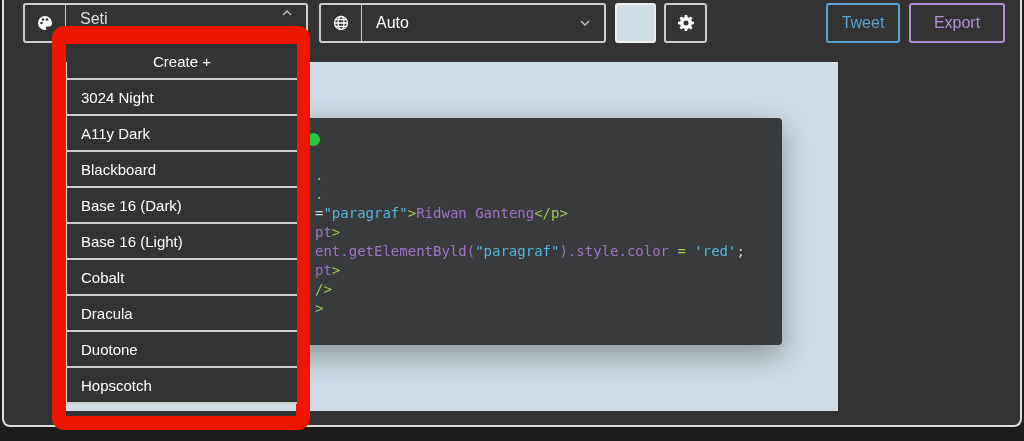 This screenshot has width=1024, height=441. Describe the element at coordinates (863, 23) in the screenshot. I see `tweet-button: Tweet` at that location.